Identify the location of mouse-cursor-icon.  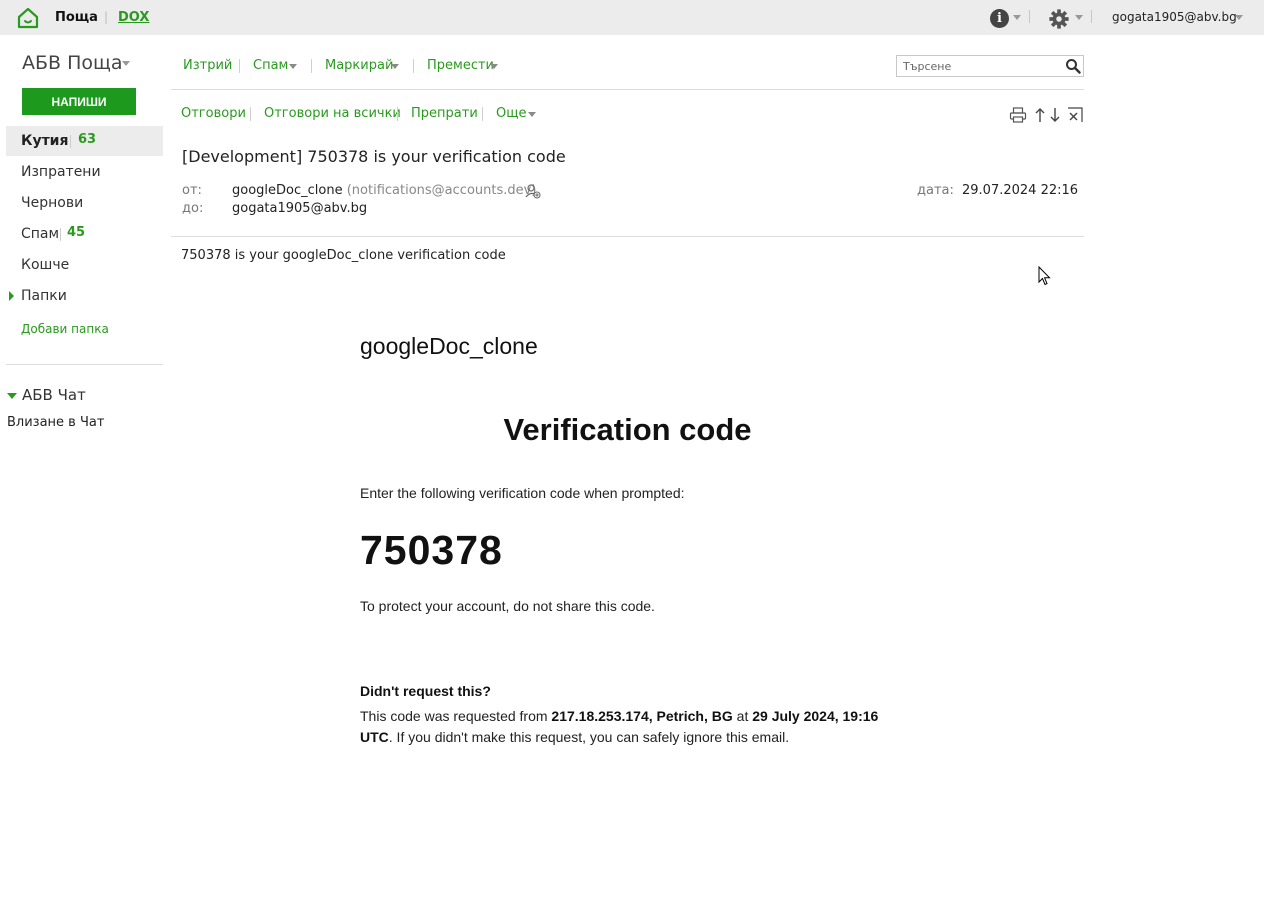
(1044, 276).